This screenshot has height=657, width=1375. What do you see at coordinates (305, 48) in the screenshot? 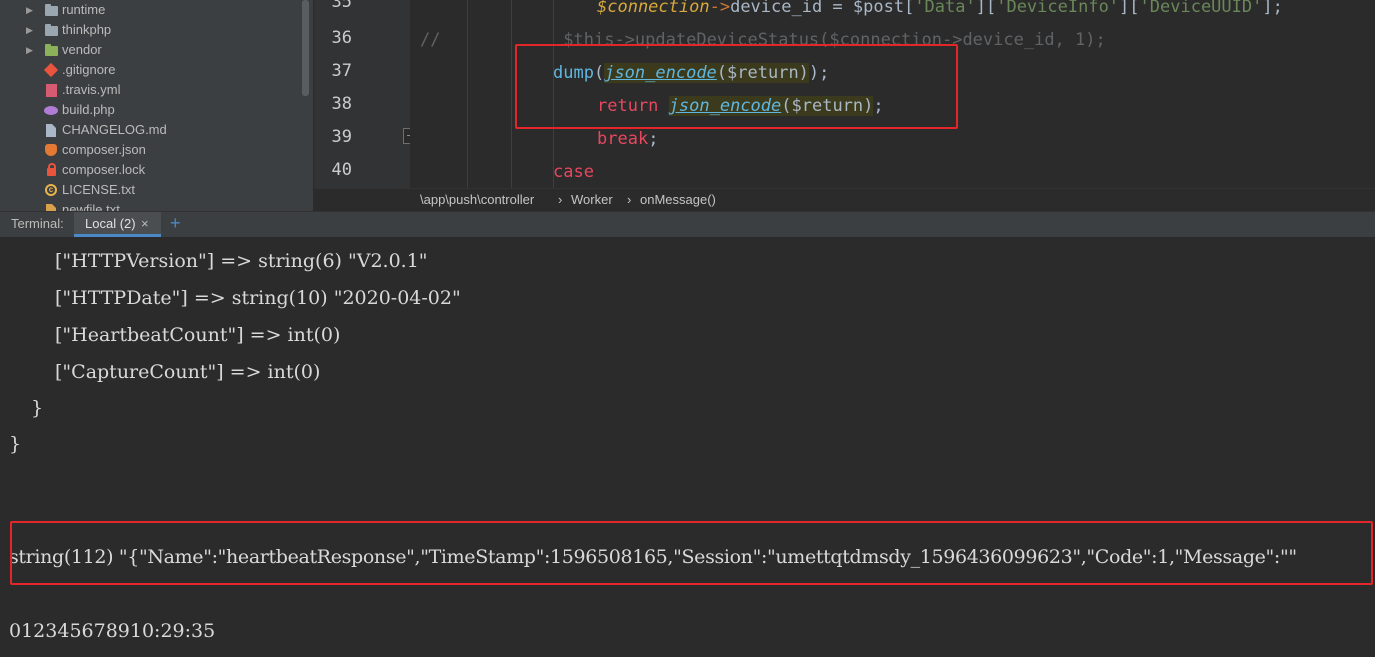
I see `sidebar-scrollbar` at bounding box center [305, 48].